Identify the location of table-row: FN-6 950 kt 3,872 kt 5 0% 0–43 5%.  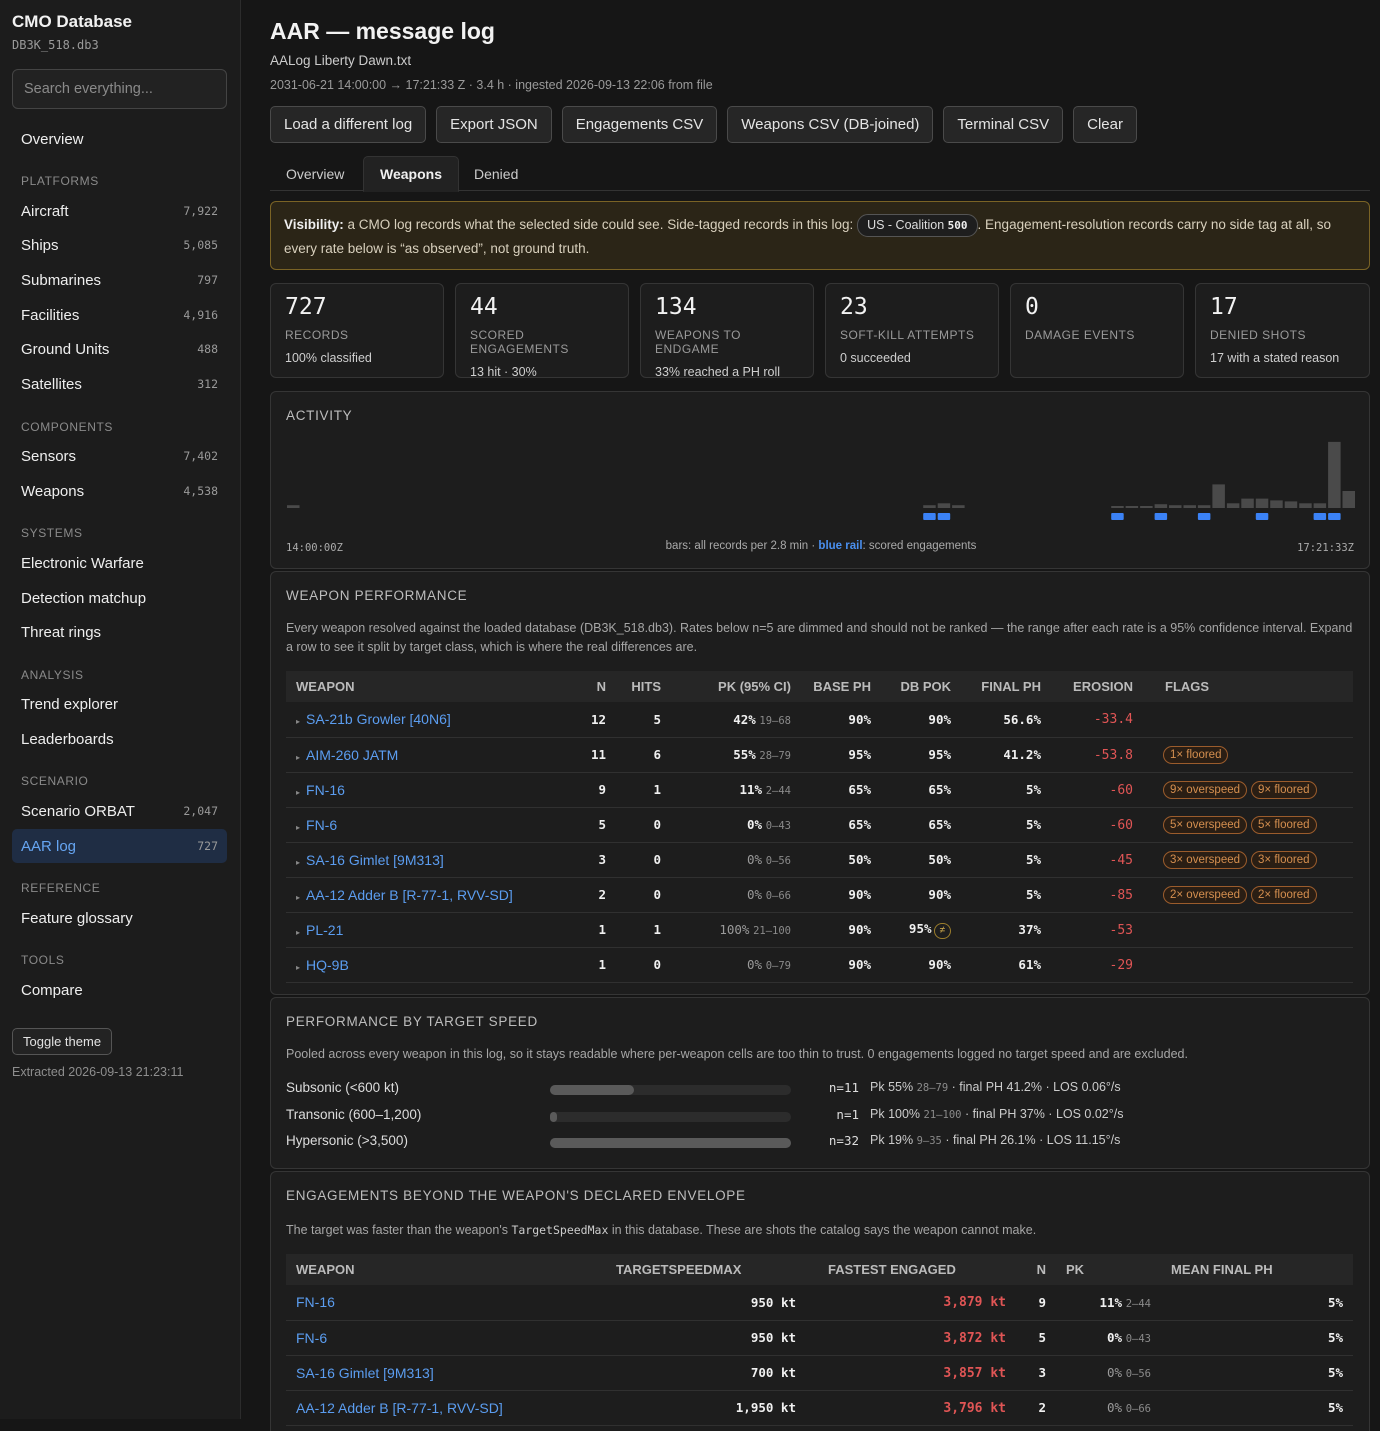
(819, 1338).